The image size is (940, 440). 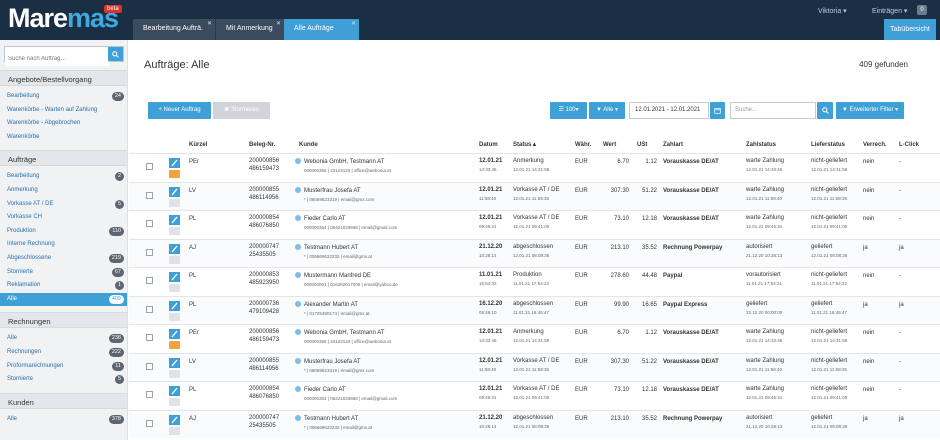 What do you see at coordinates (308, 145) in the screenshot?
I see `column-header: Kunde` at bounding box center [308, 145].